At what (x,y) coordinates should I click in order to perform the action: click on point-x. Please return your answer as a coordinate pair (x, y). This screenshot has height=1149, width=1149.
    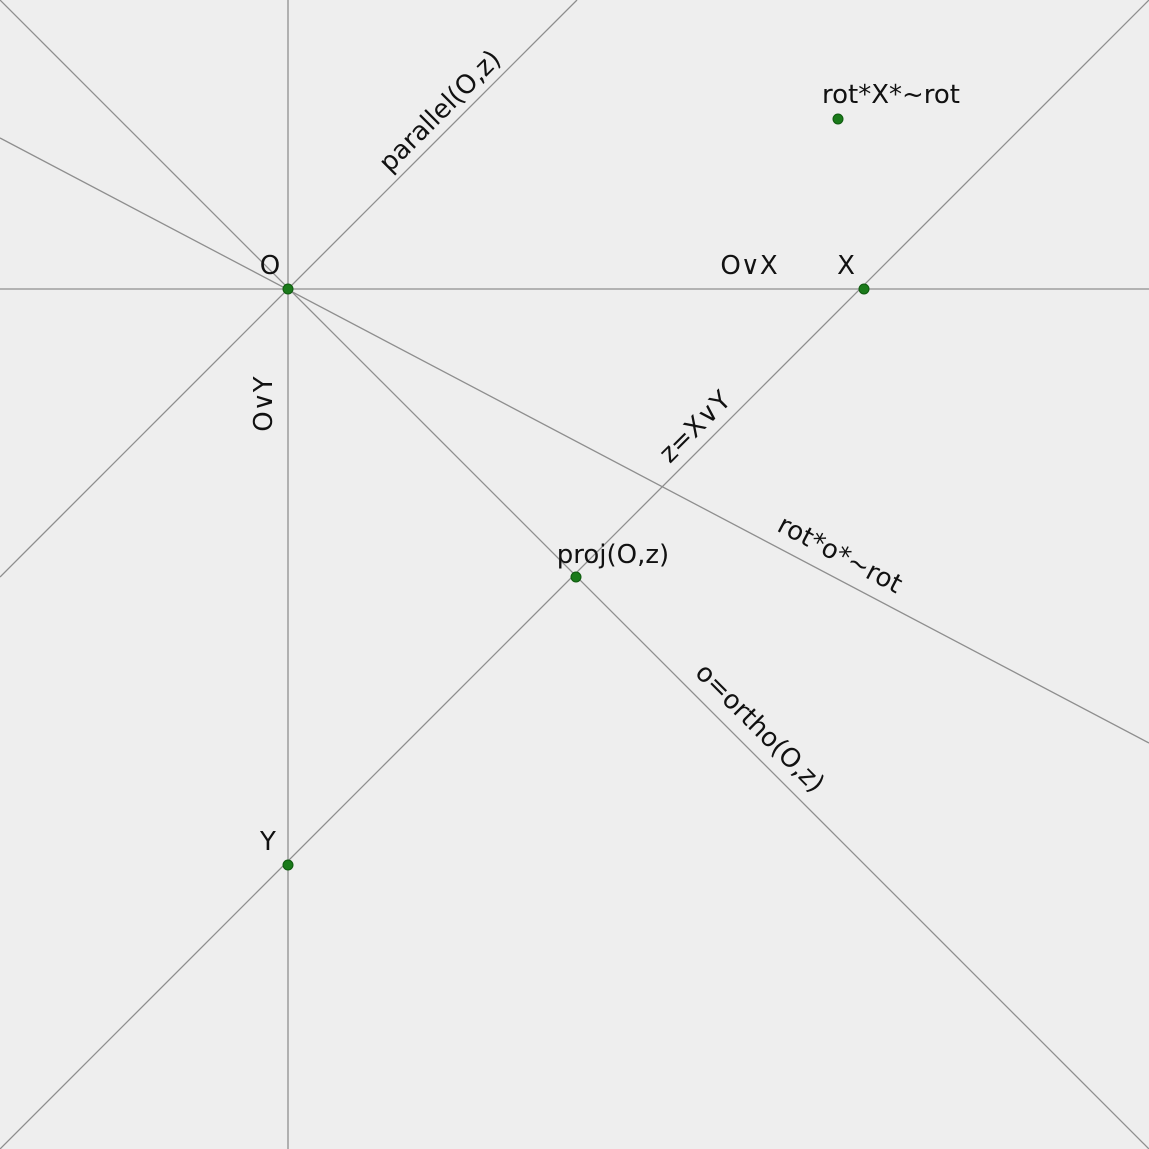
    Looking at the image, I should click on (864, 289).